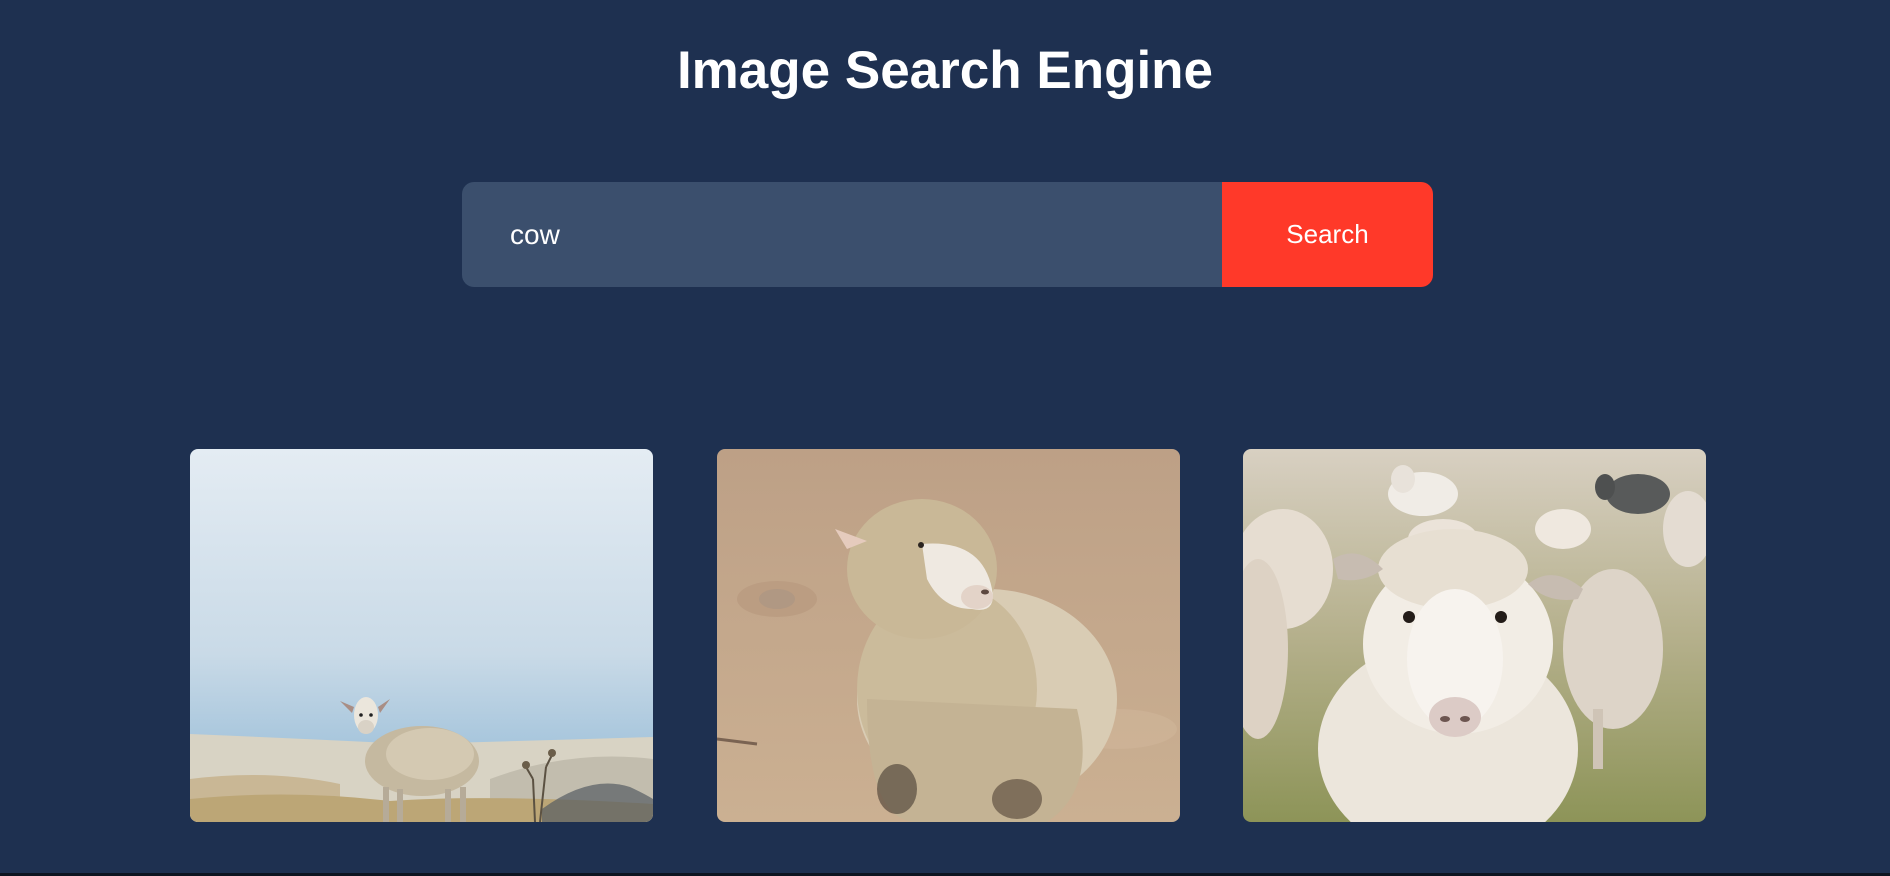 This screenshot has height=876, width=1890. I want to click on search-button: Search, so click(1327, 234).